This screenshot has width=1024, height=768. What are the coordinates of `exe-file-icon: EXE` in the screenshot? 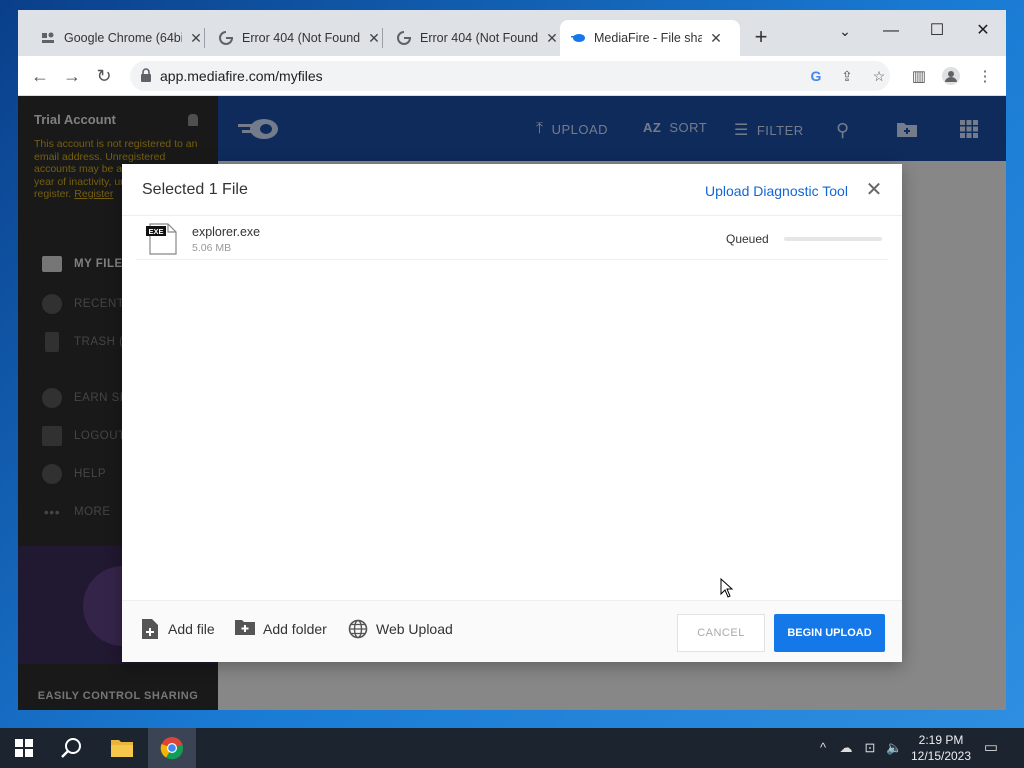 It's located at (163, 239).